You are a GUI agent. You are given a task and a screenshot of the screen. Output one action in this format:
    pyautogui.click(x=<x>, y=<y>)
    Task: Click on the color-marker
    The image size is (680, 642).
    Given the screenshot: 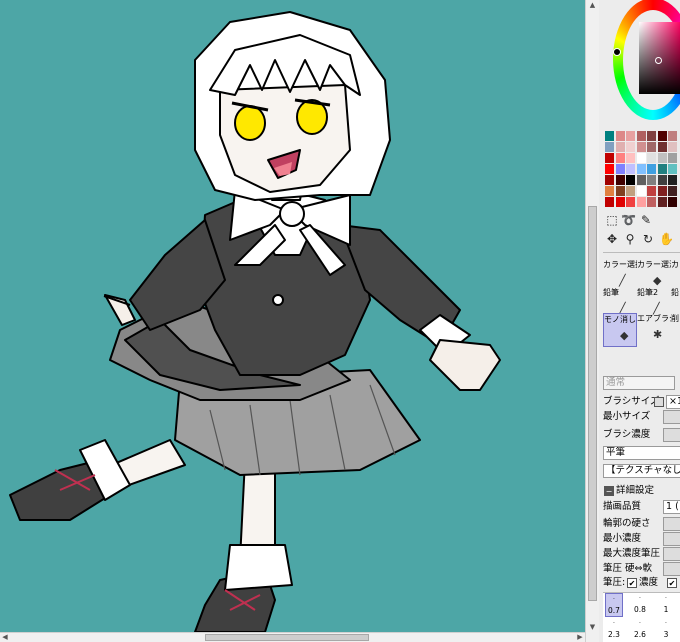 What is the action you would take?
    pyautogui.click(x=658, y=60)
    